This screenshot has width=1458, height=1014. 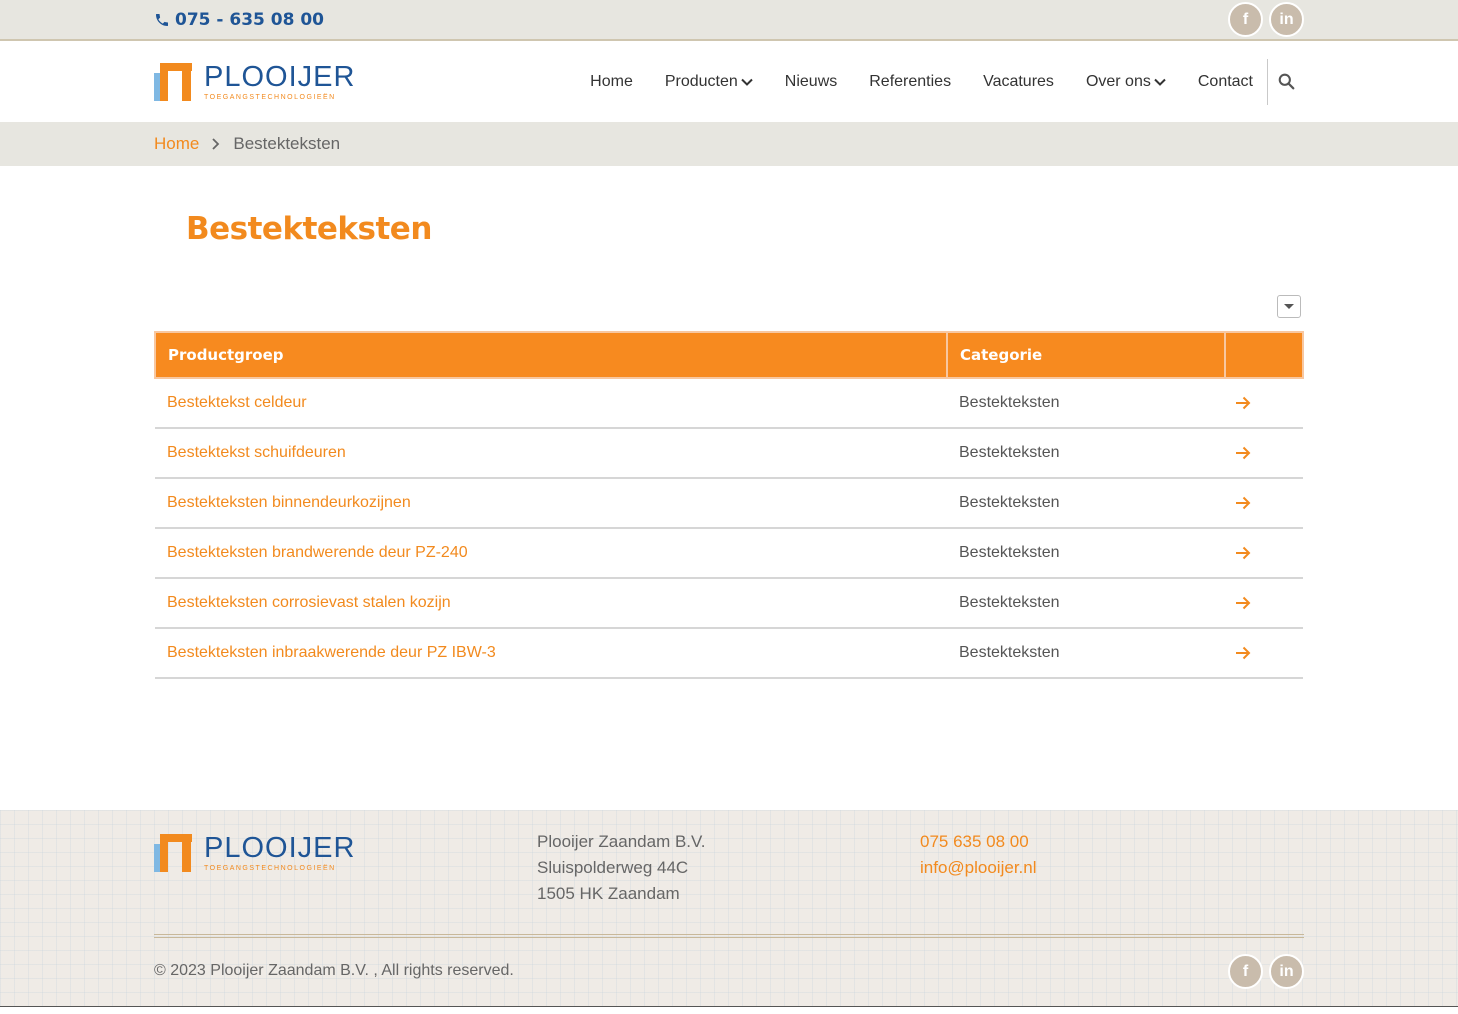 What do you see at coordinates (551, 453) in the screenshot?
I see `row-name-link: Bestektekst schuifdeuren` at bounding box center [551, 453].